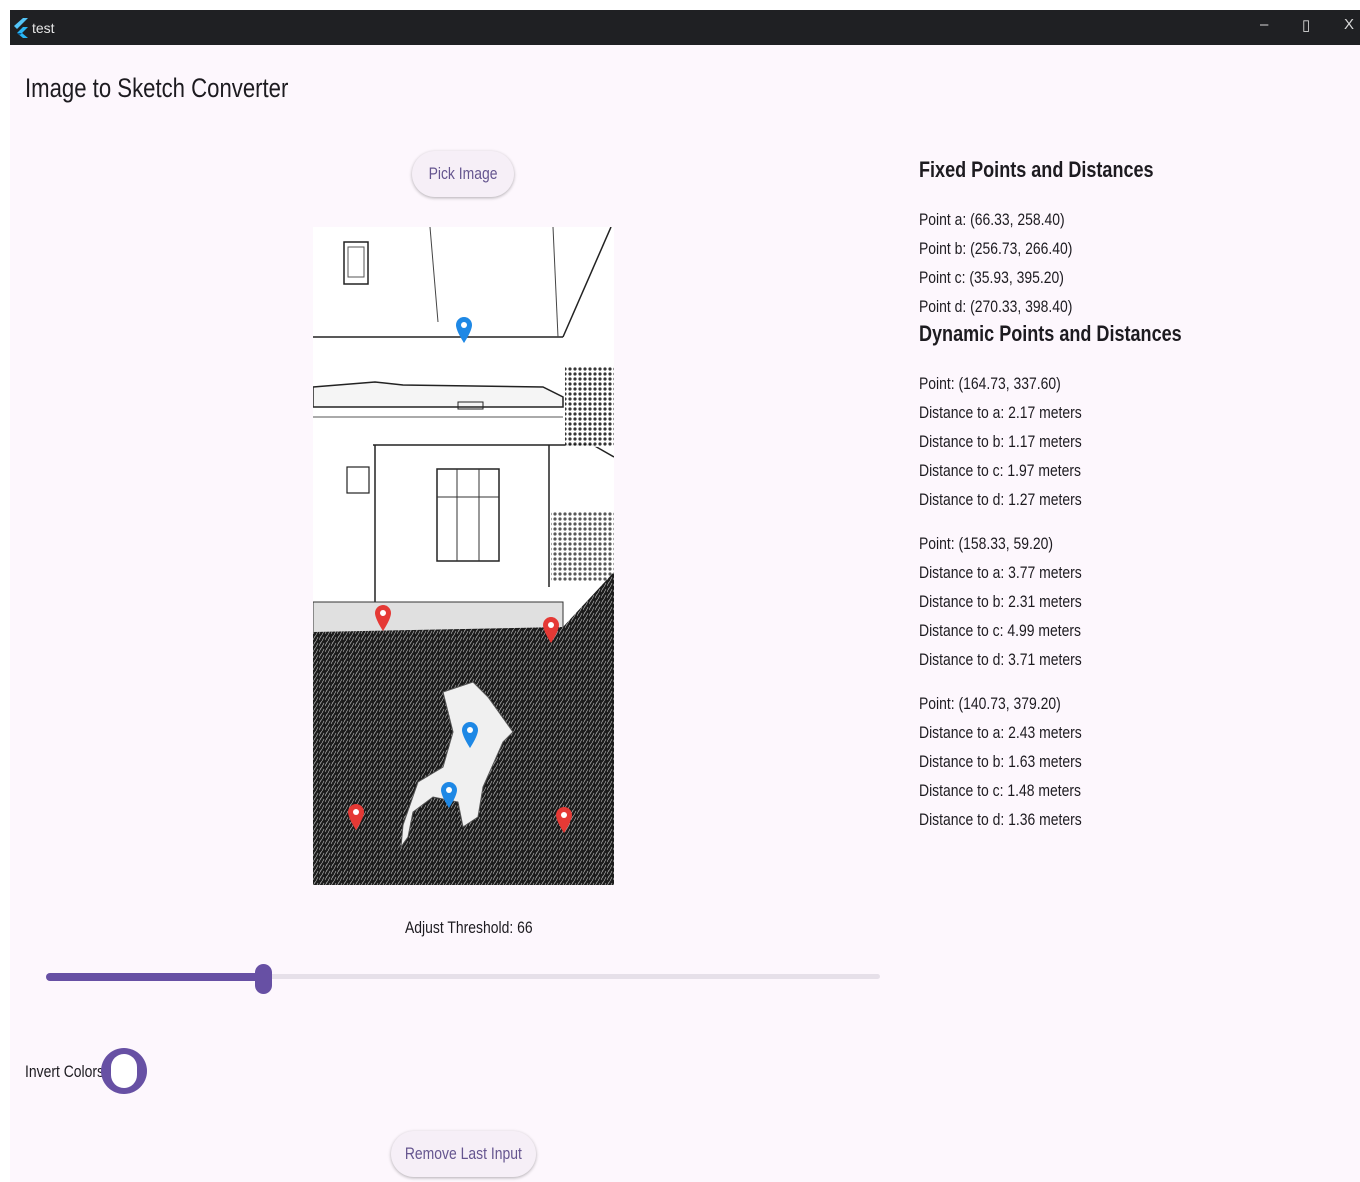  Describe the element at coordinates (996, 306) in the screenshot. I see `fixed-point-d: Point d: (270.33, 398.40)` at that location.